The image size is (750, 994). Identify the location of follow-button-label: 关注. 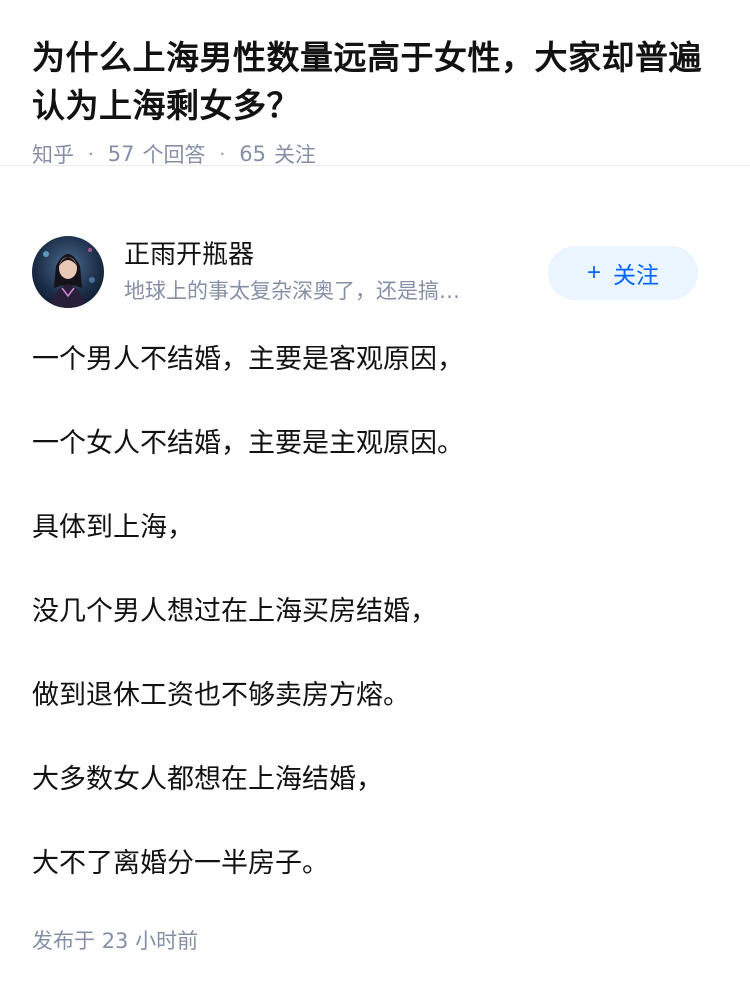
(636, 275).